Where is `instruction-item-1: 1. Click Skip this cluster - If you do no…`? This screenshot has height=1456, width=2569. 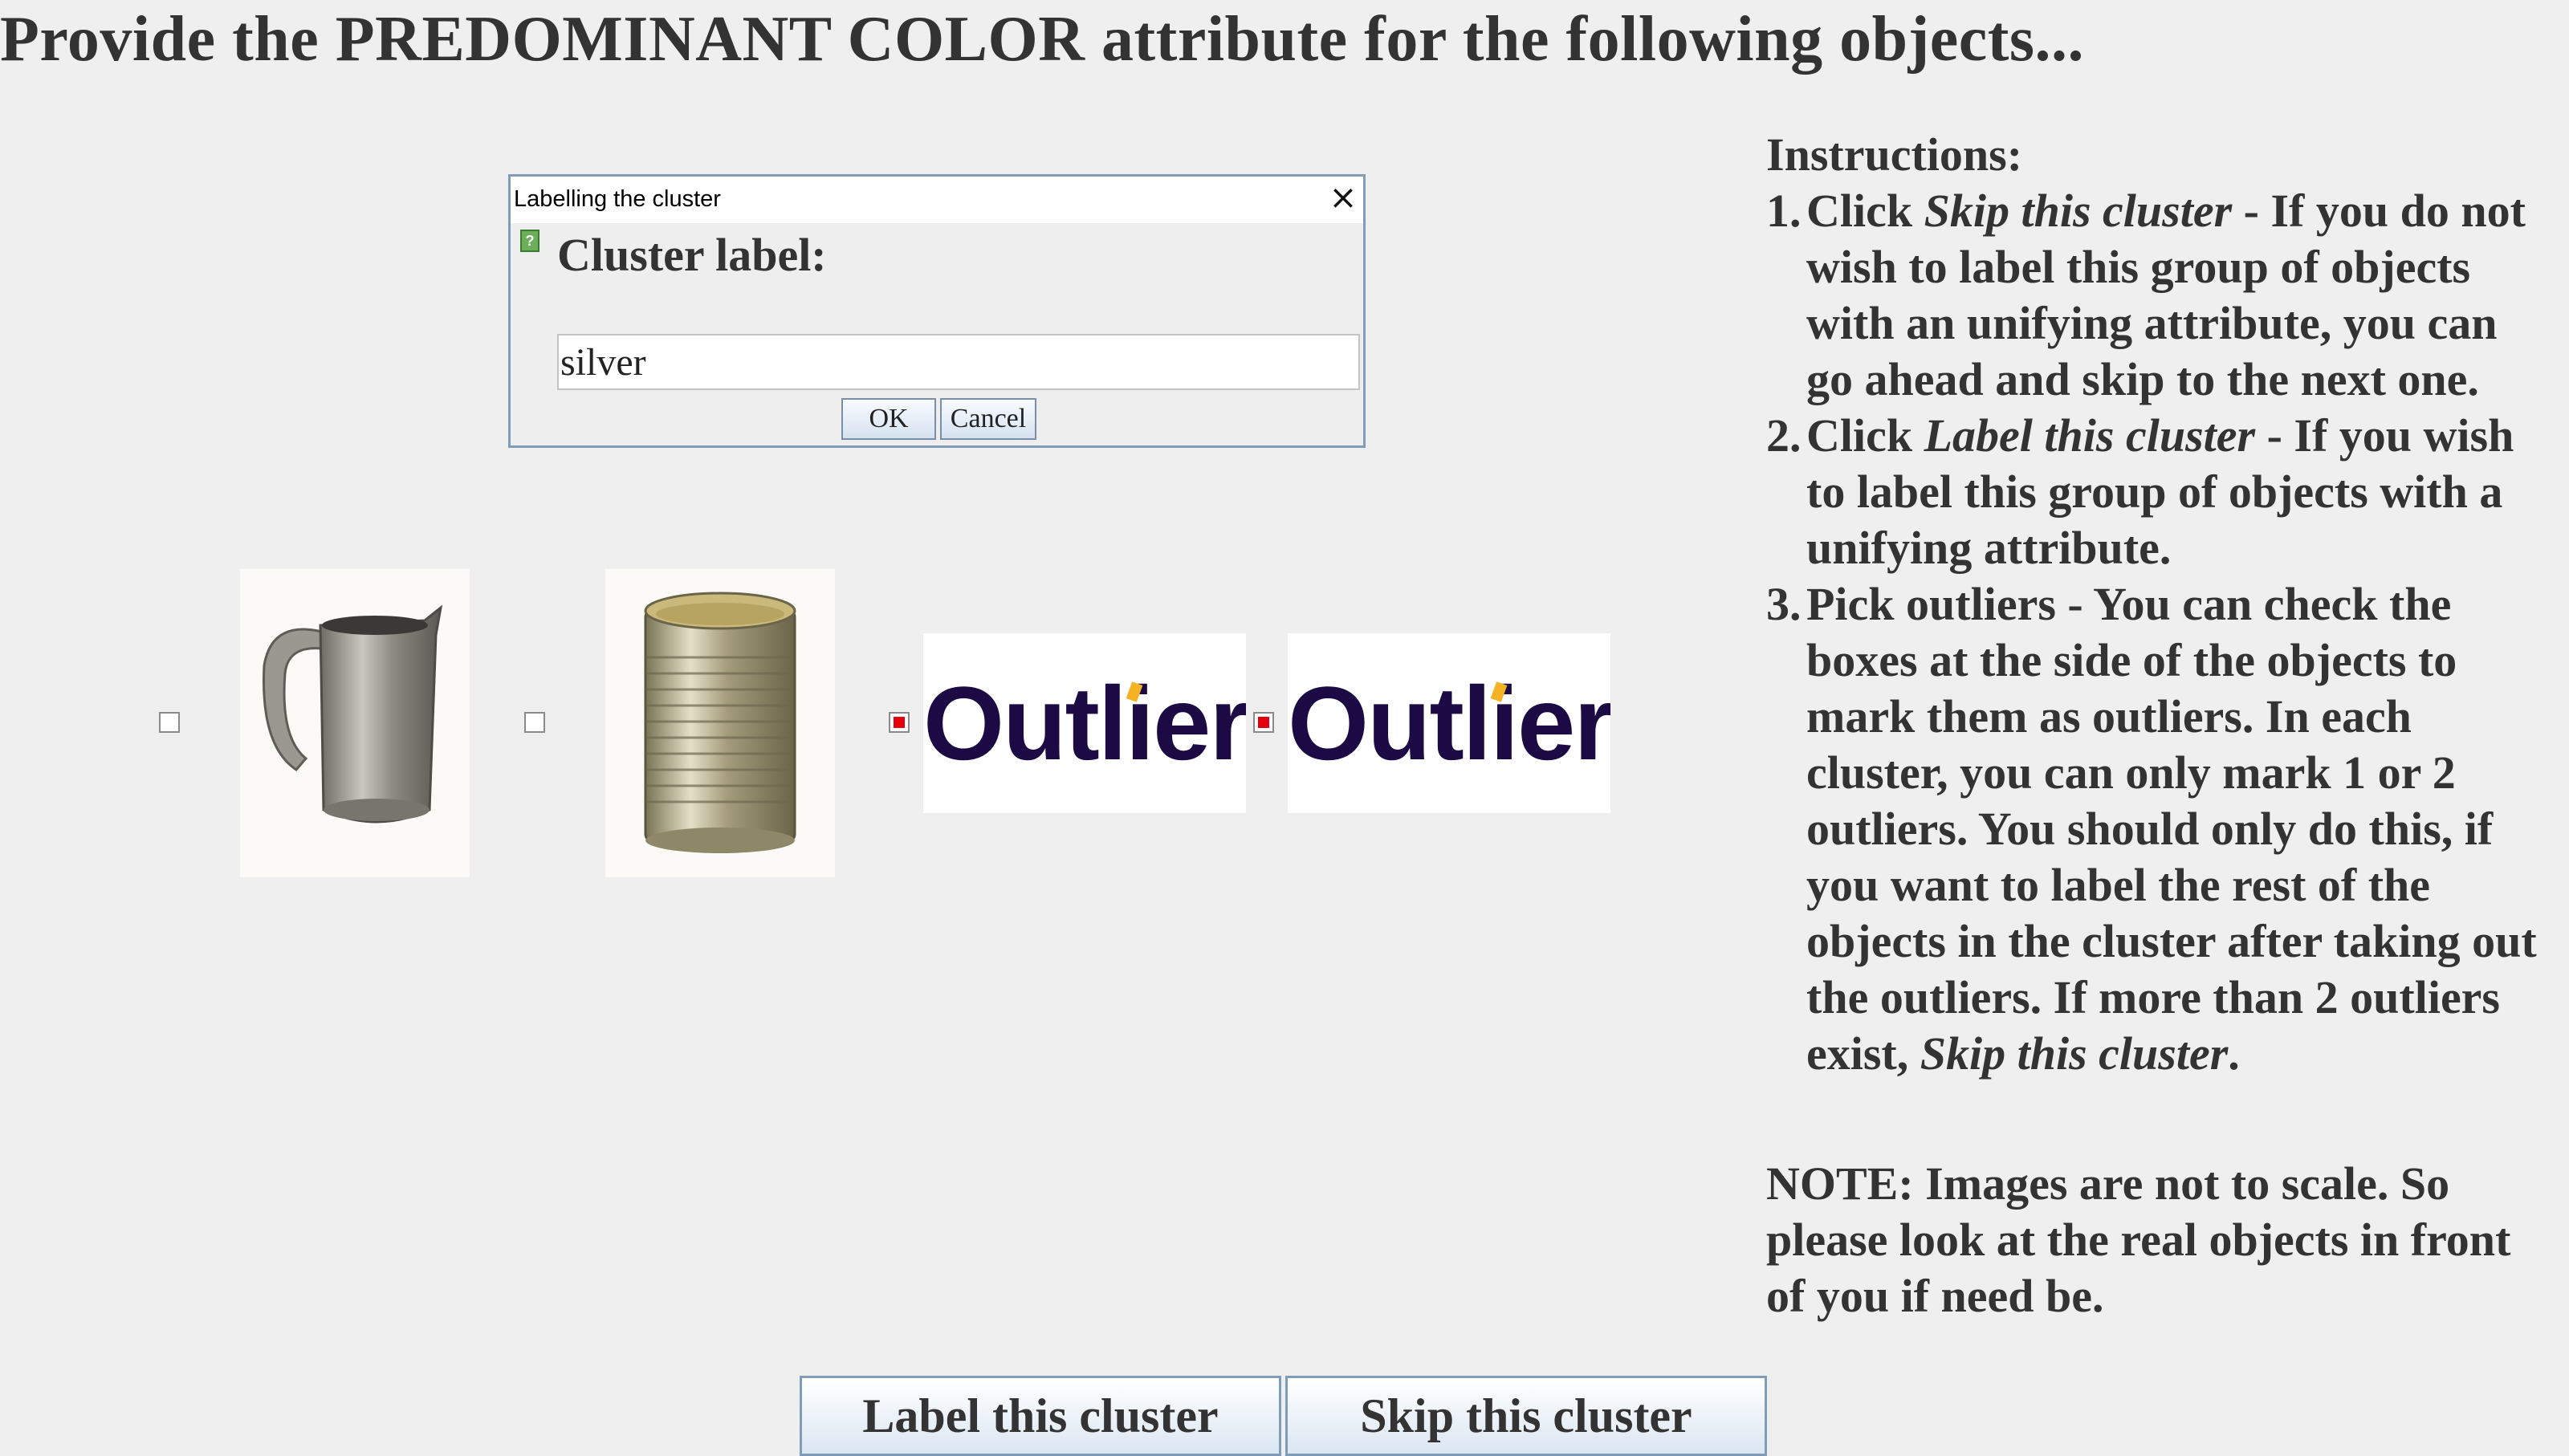
instruction-item-1: 1. Click Skip this cluster - If you do no… is located at coordinates (2159, 295).